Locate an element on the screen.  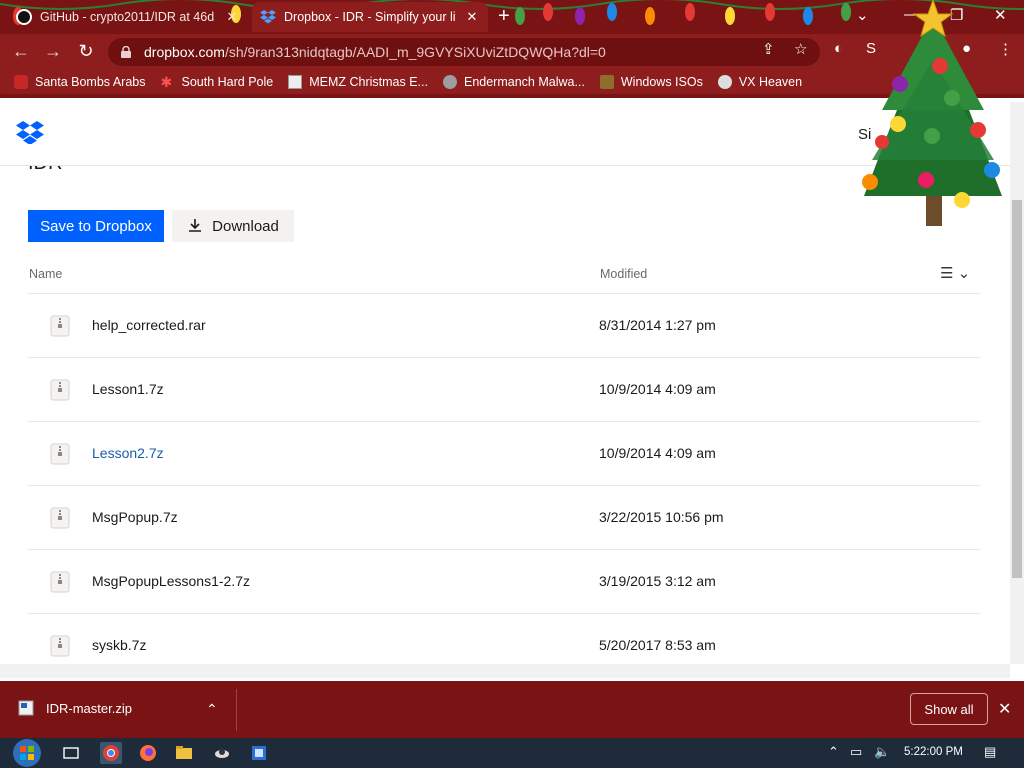
file-row: help_corrected.rar 8/31/2014 1:27 pm is located at coordinates (504, 326).